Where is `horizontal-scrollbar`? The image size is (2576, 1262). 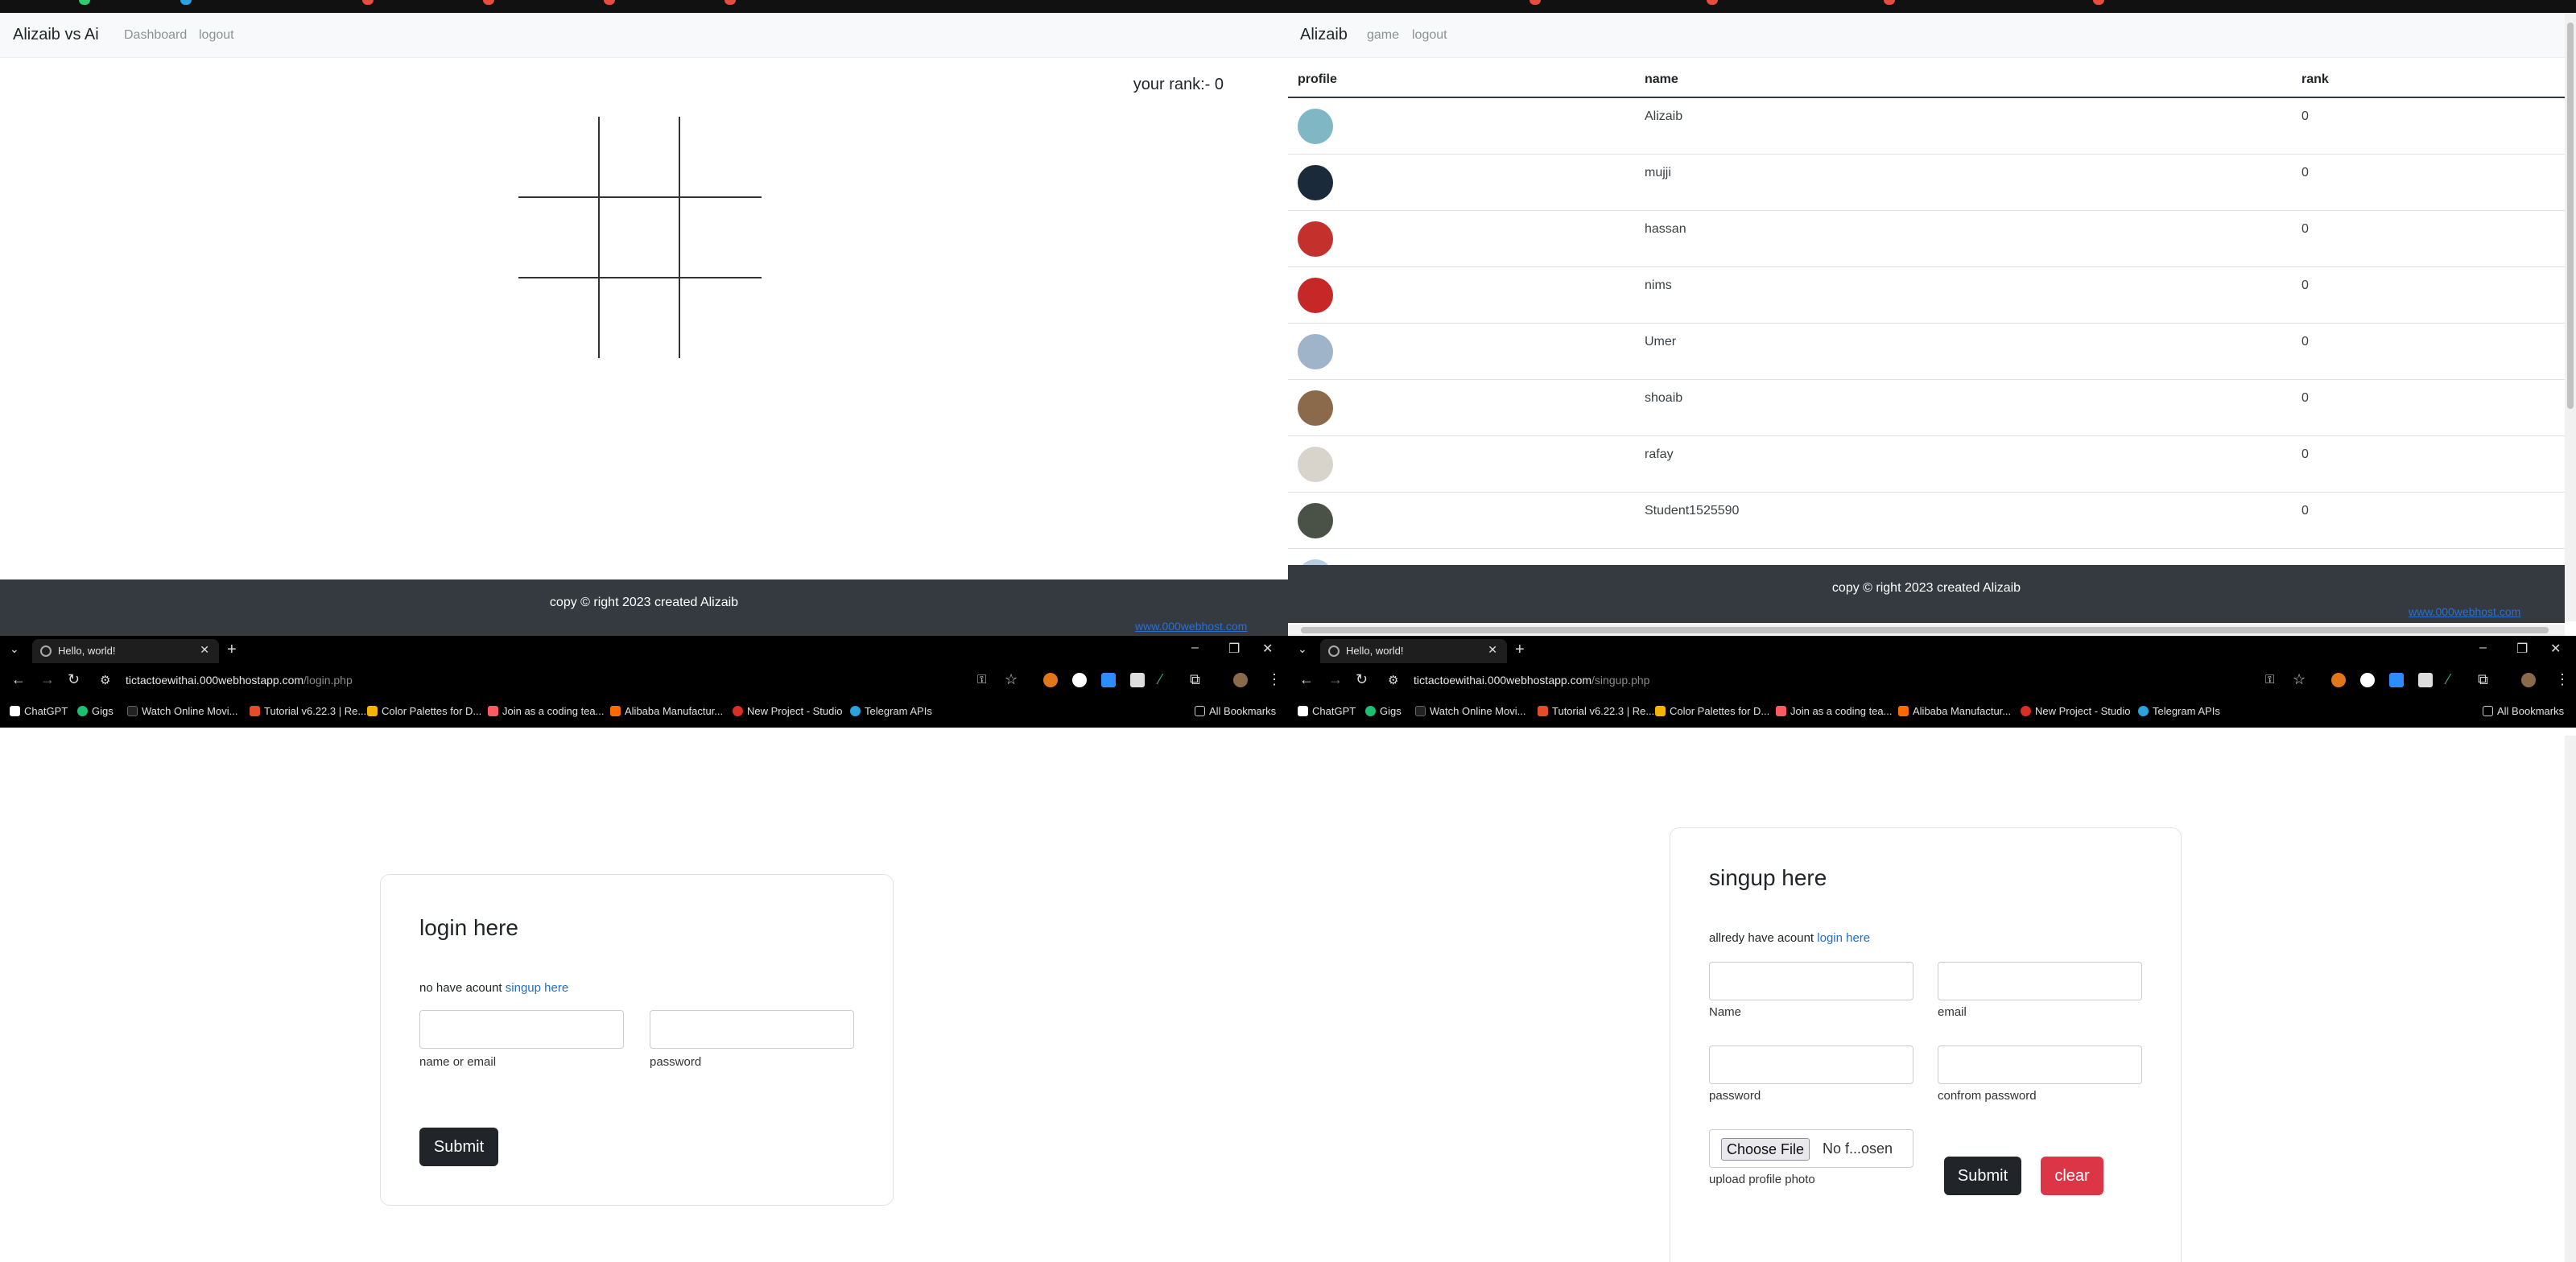 horizontal-scrollbar is located at coordinates (1927, 630).